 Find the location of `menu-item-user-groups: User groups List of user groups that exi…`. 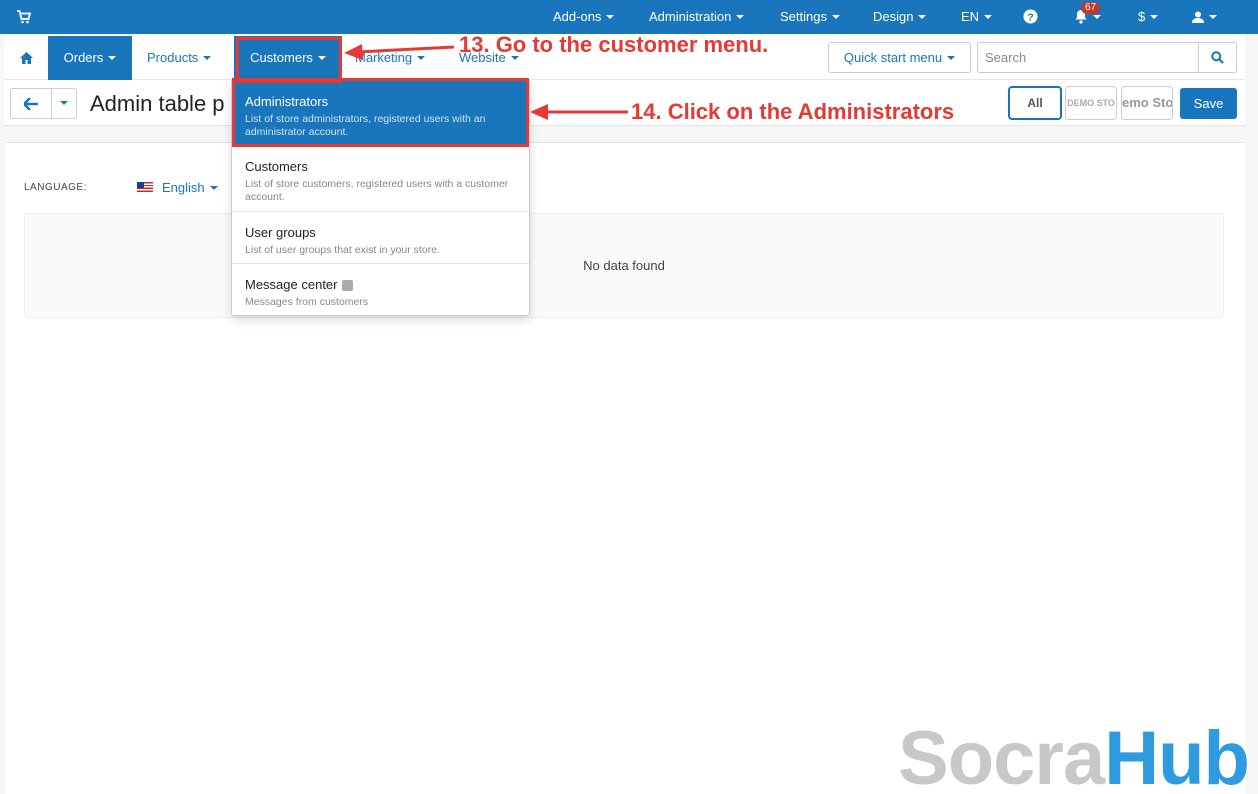

menu-item-user-groups: User groups List of user groups that exi… is located at coordinates (380, 238).